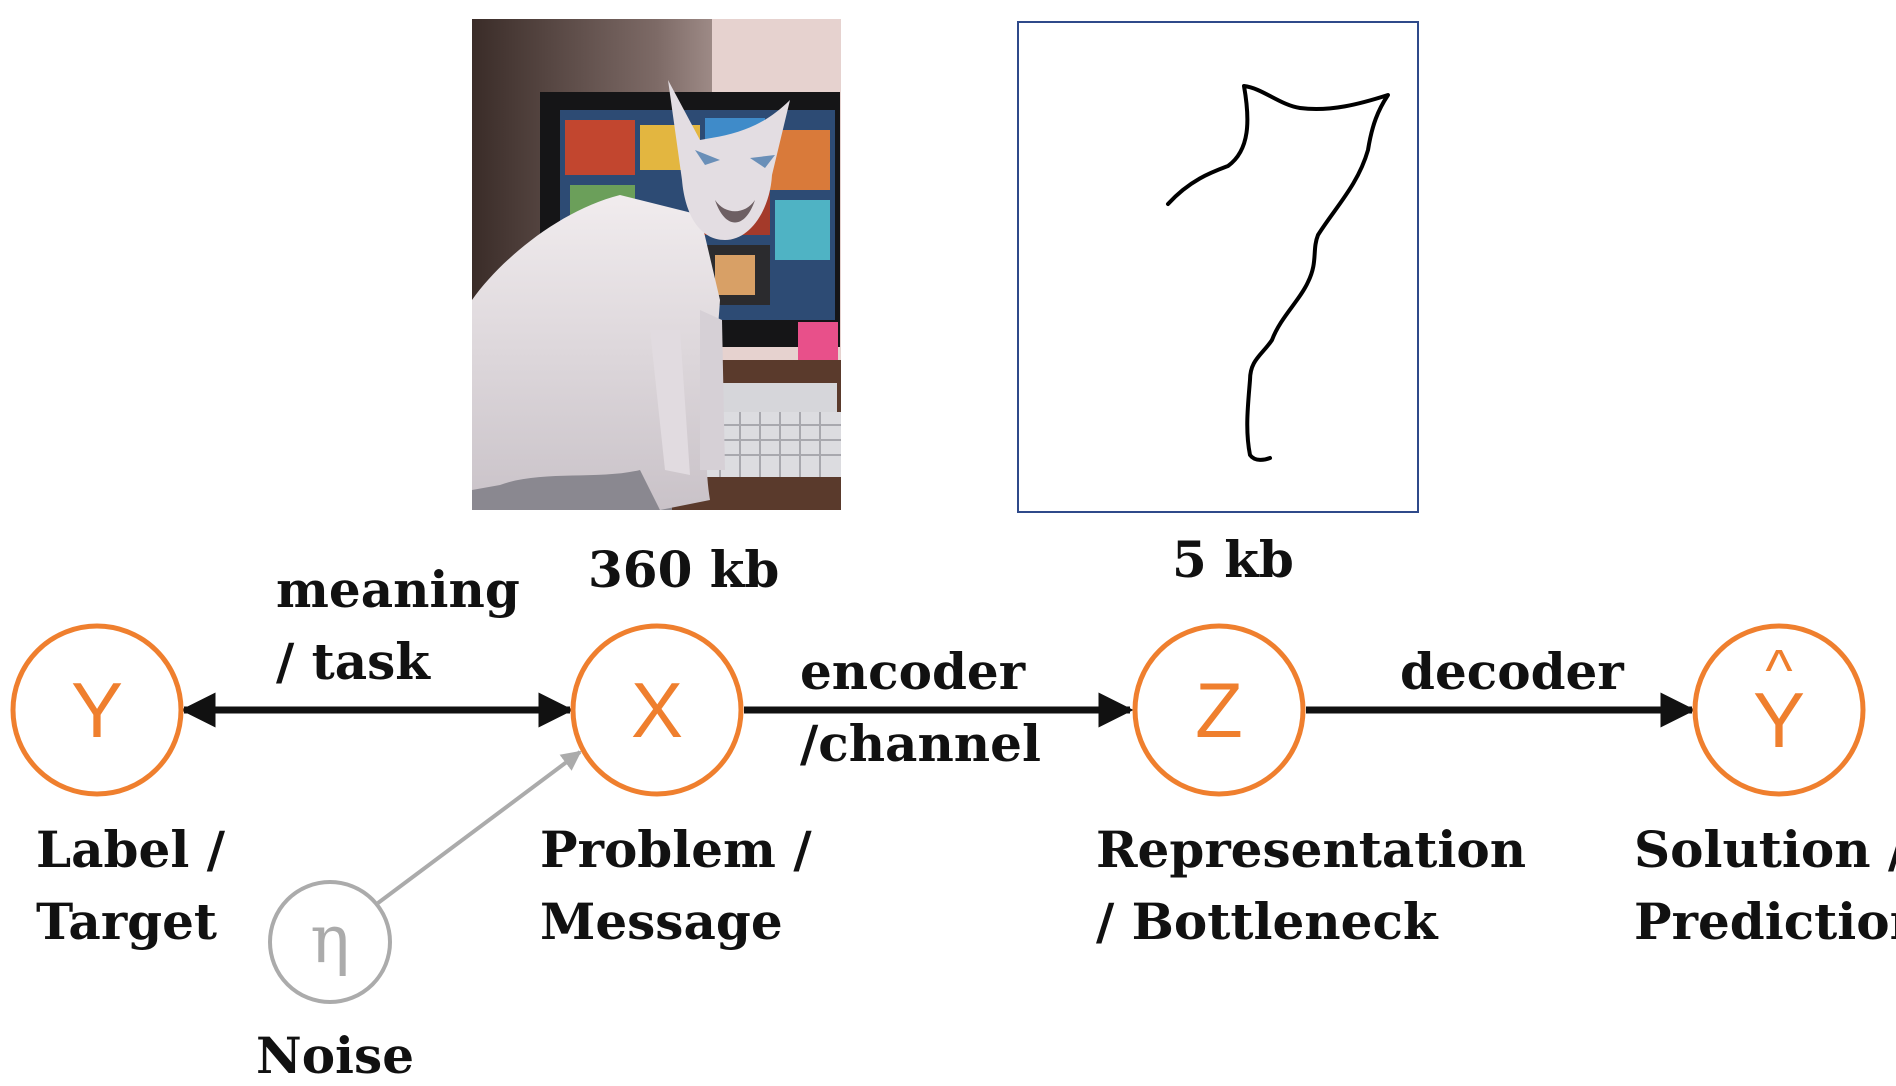  I want to click on edge-label-channel: /channel, so click(920, 743).